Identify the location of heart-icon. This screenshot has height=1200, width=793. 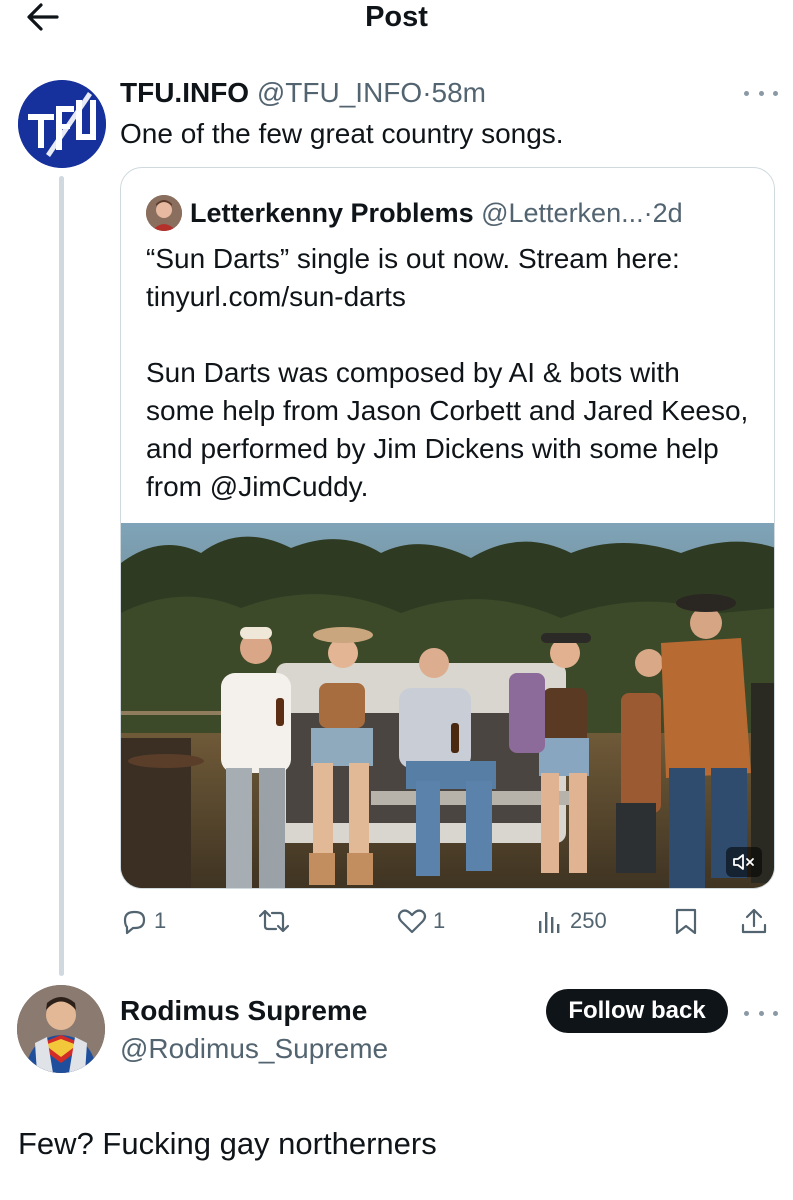
(412, 921).